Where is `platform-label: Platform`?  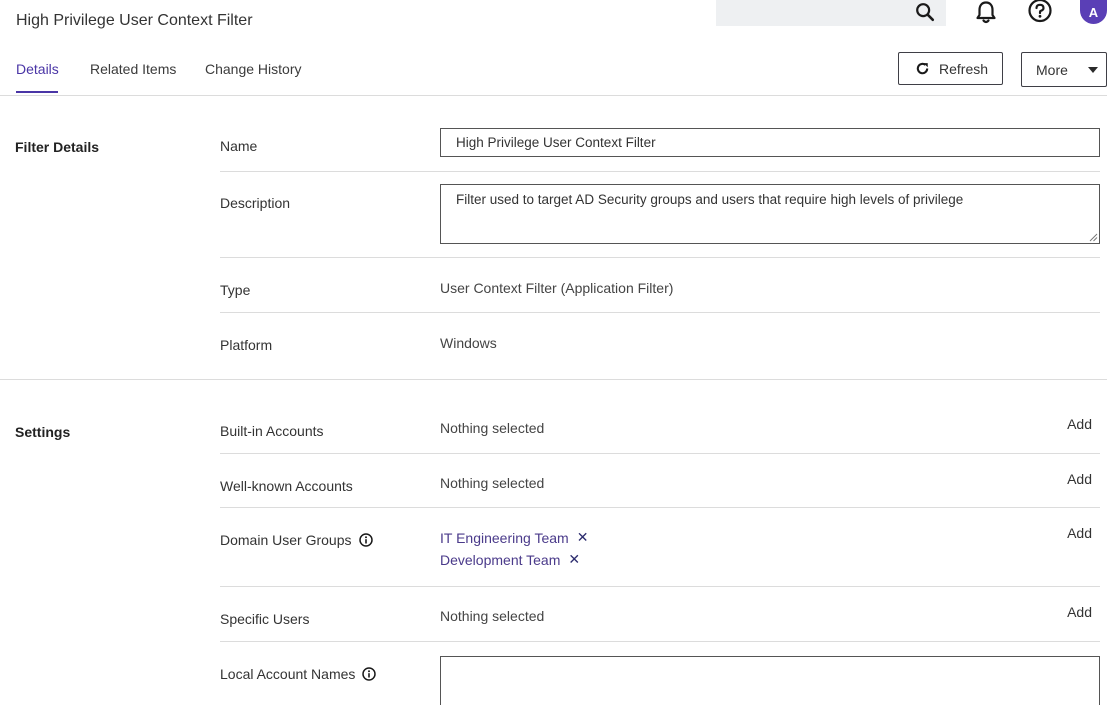
platform-label: Platform is located at coordinates (246, 345).